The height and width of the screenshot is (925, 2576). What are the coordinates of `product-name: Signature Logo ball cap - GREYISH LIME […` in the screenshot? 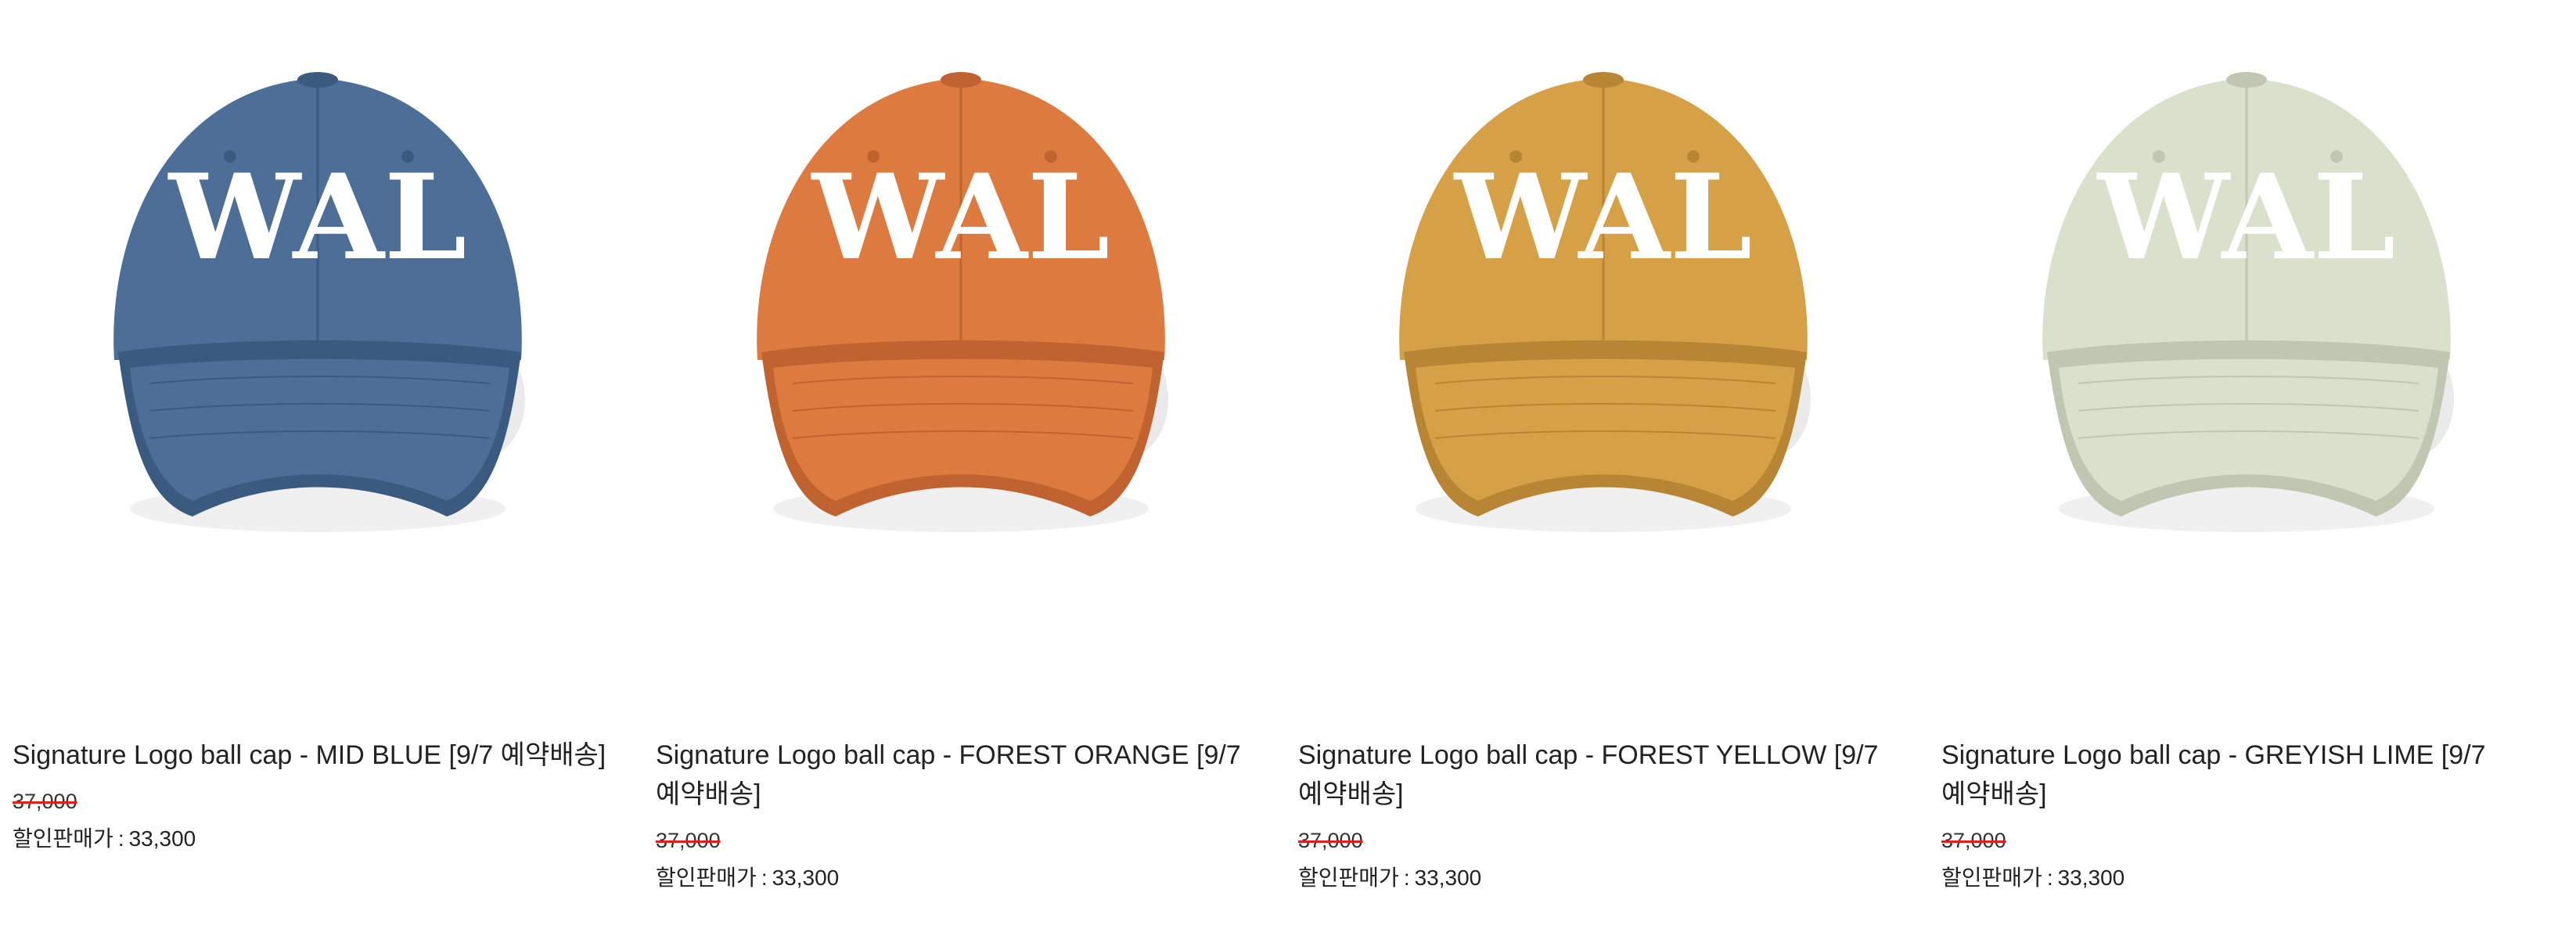 It's located at (2254, 775).